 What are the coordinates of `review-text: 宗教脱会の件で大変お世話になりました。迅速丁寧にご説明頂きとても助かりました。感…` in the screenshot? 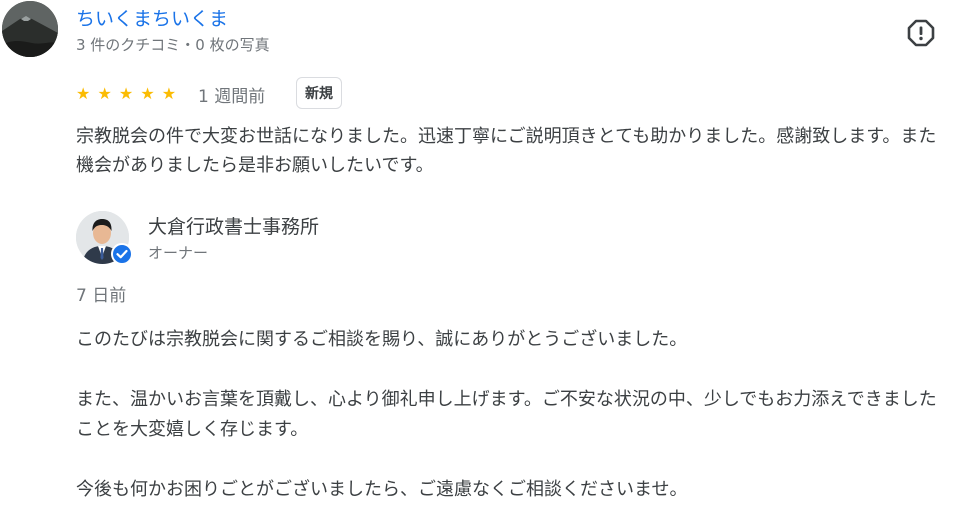 It's located at (506, 151).